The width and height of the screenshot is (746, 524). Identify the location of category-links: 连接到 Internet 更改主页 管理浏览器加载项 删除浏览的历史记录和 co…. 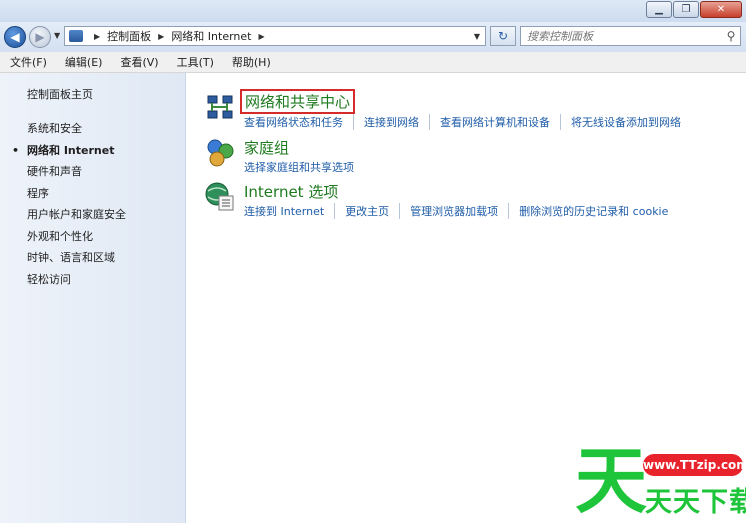
(456, 211).